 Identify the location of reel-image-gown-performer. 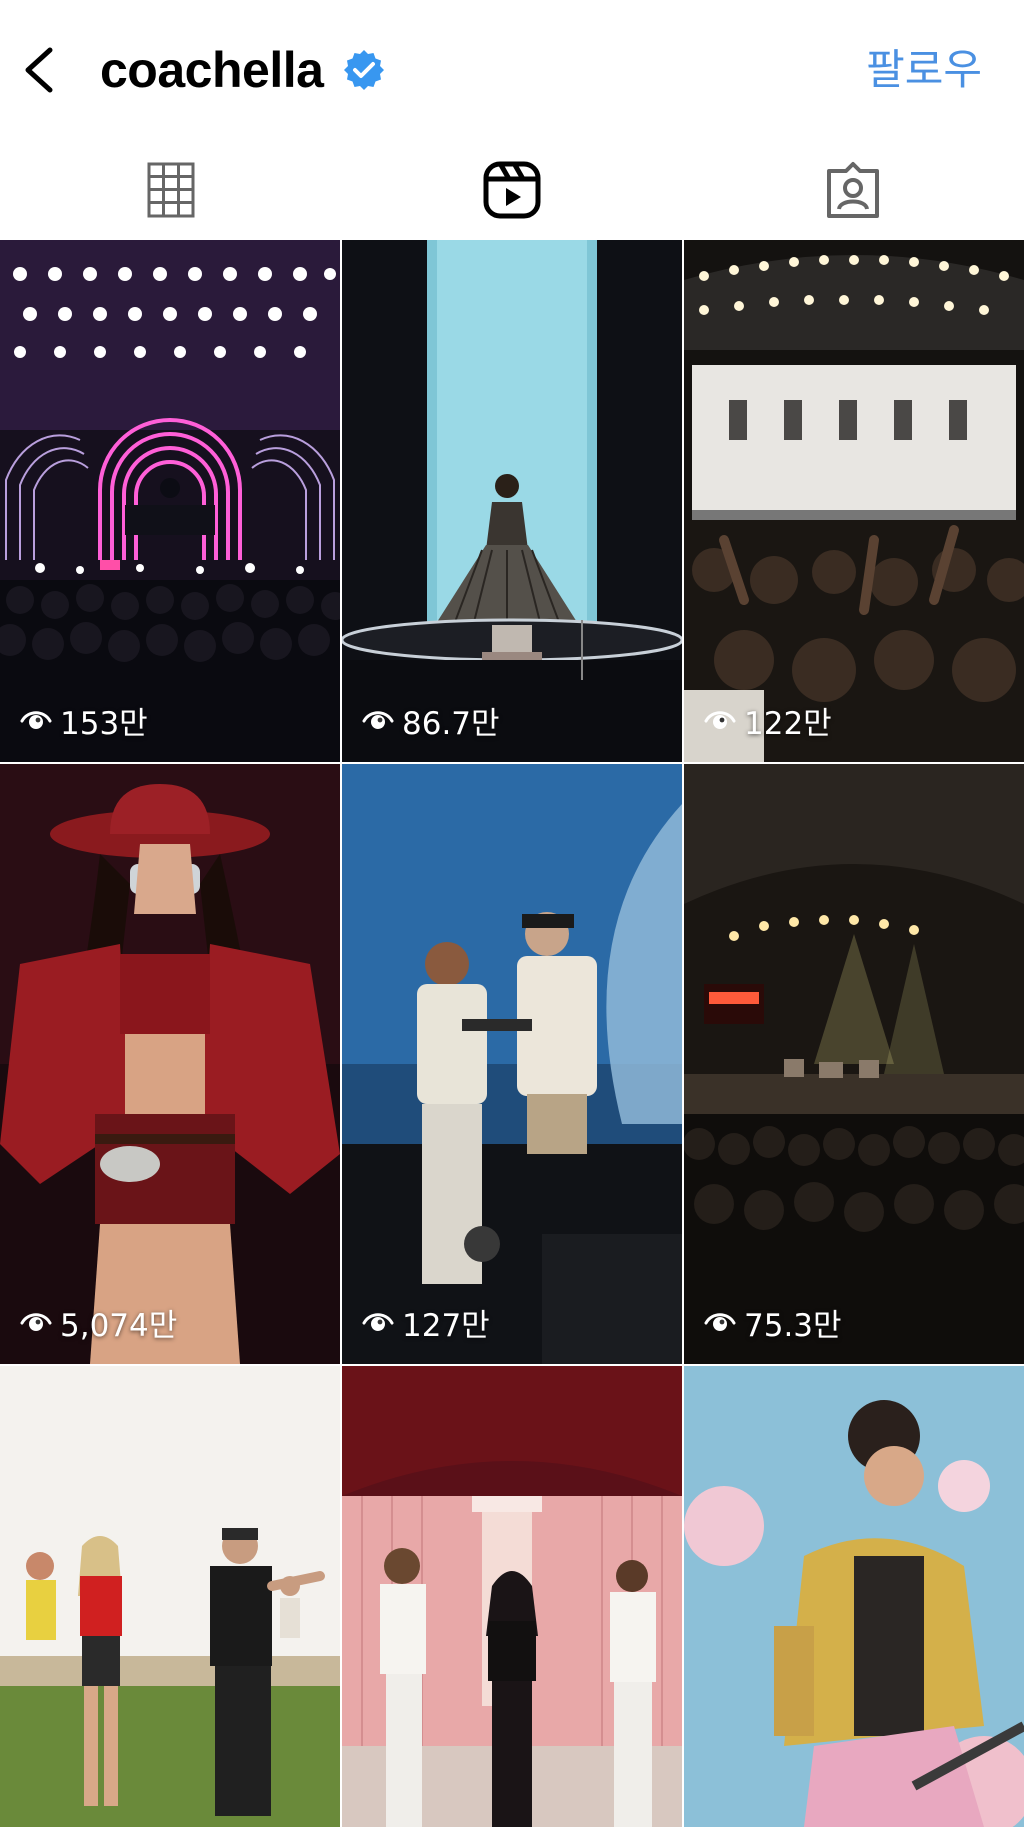
(512, 501).